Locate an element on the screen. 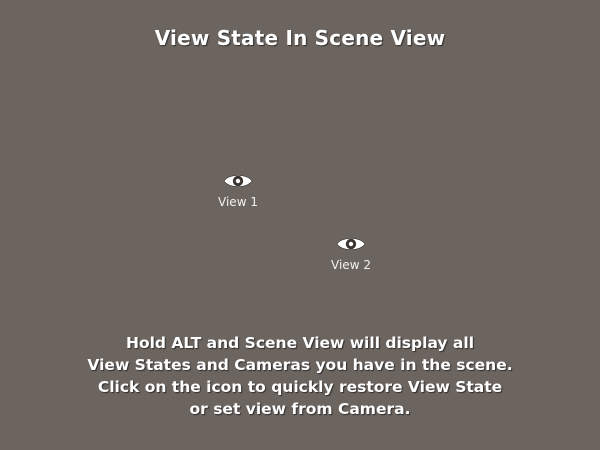  view-label: View 2 is located at coordinates (351, 265).